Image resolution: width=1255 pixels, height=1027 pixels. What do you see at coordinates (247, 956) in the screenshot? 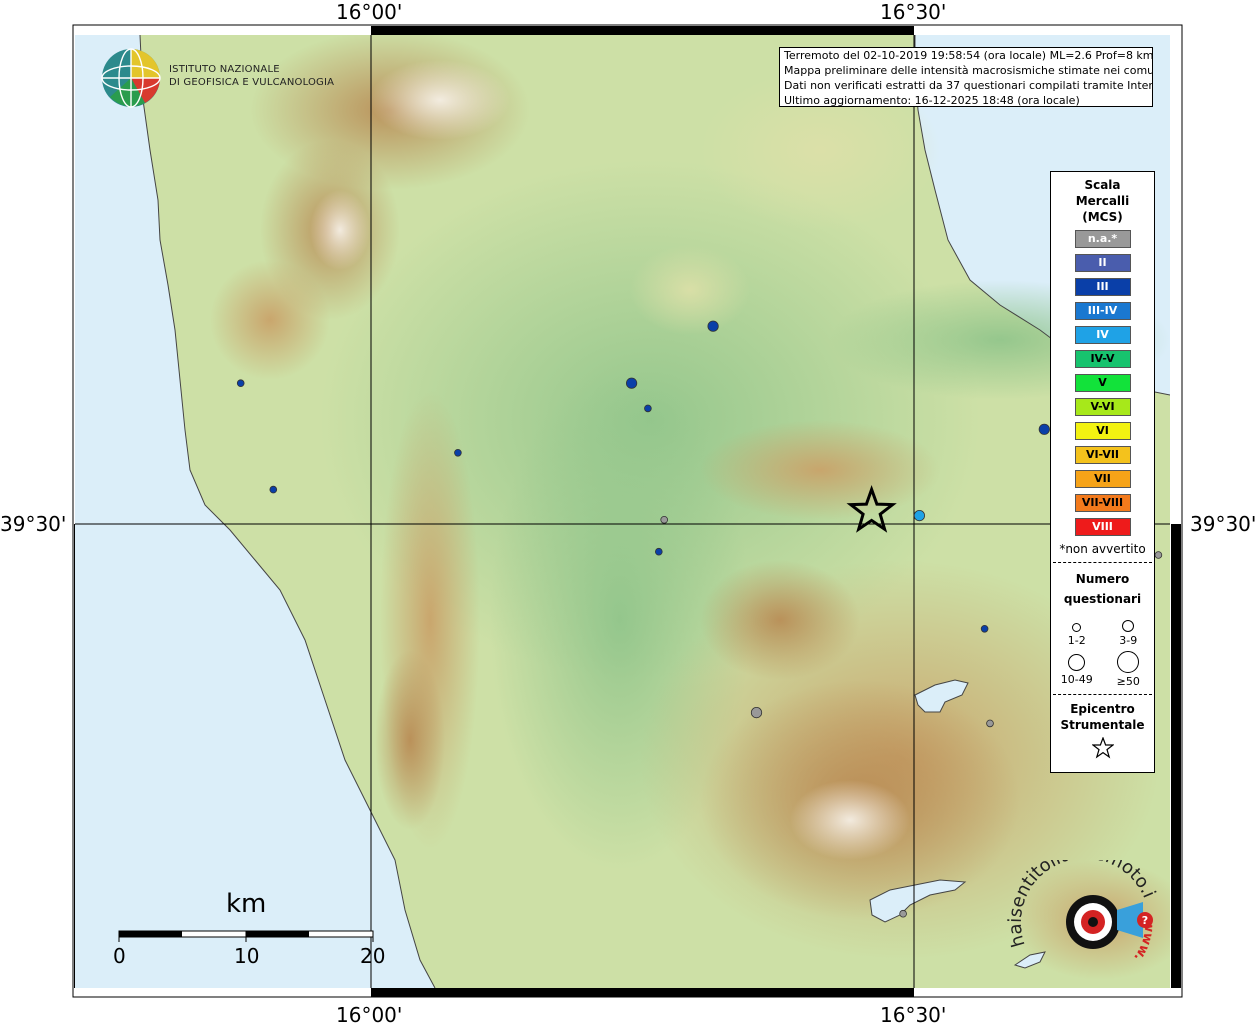
I see `scalebar-tick-10: 10` at bounding box center [247, 956].